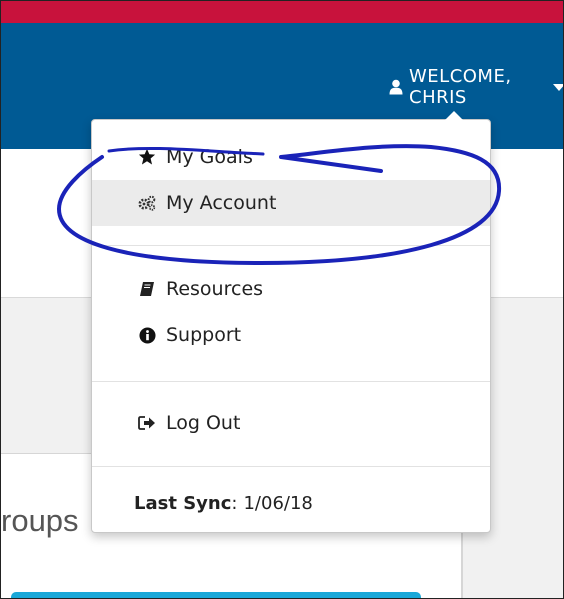  I want to click on menu-item-label: My Goals, so click(209, 157).